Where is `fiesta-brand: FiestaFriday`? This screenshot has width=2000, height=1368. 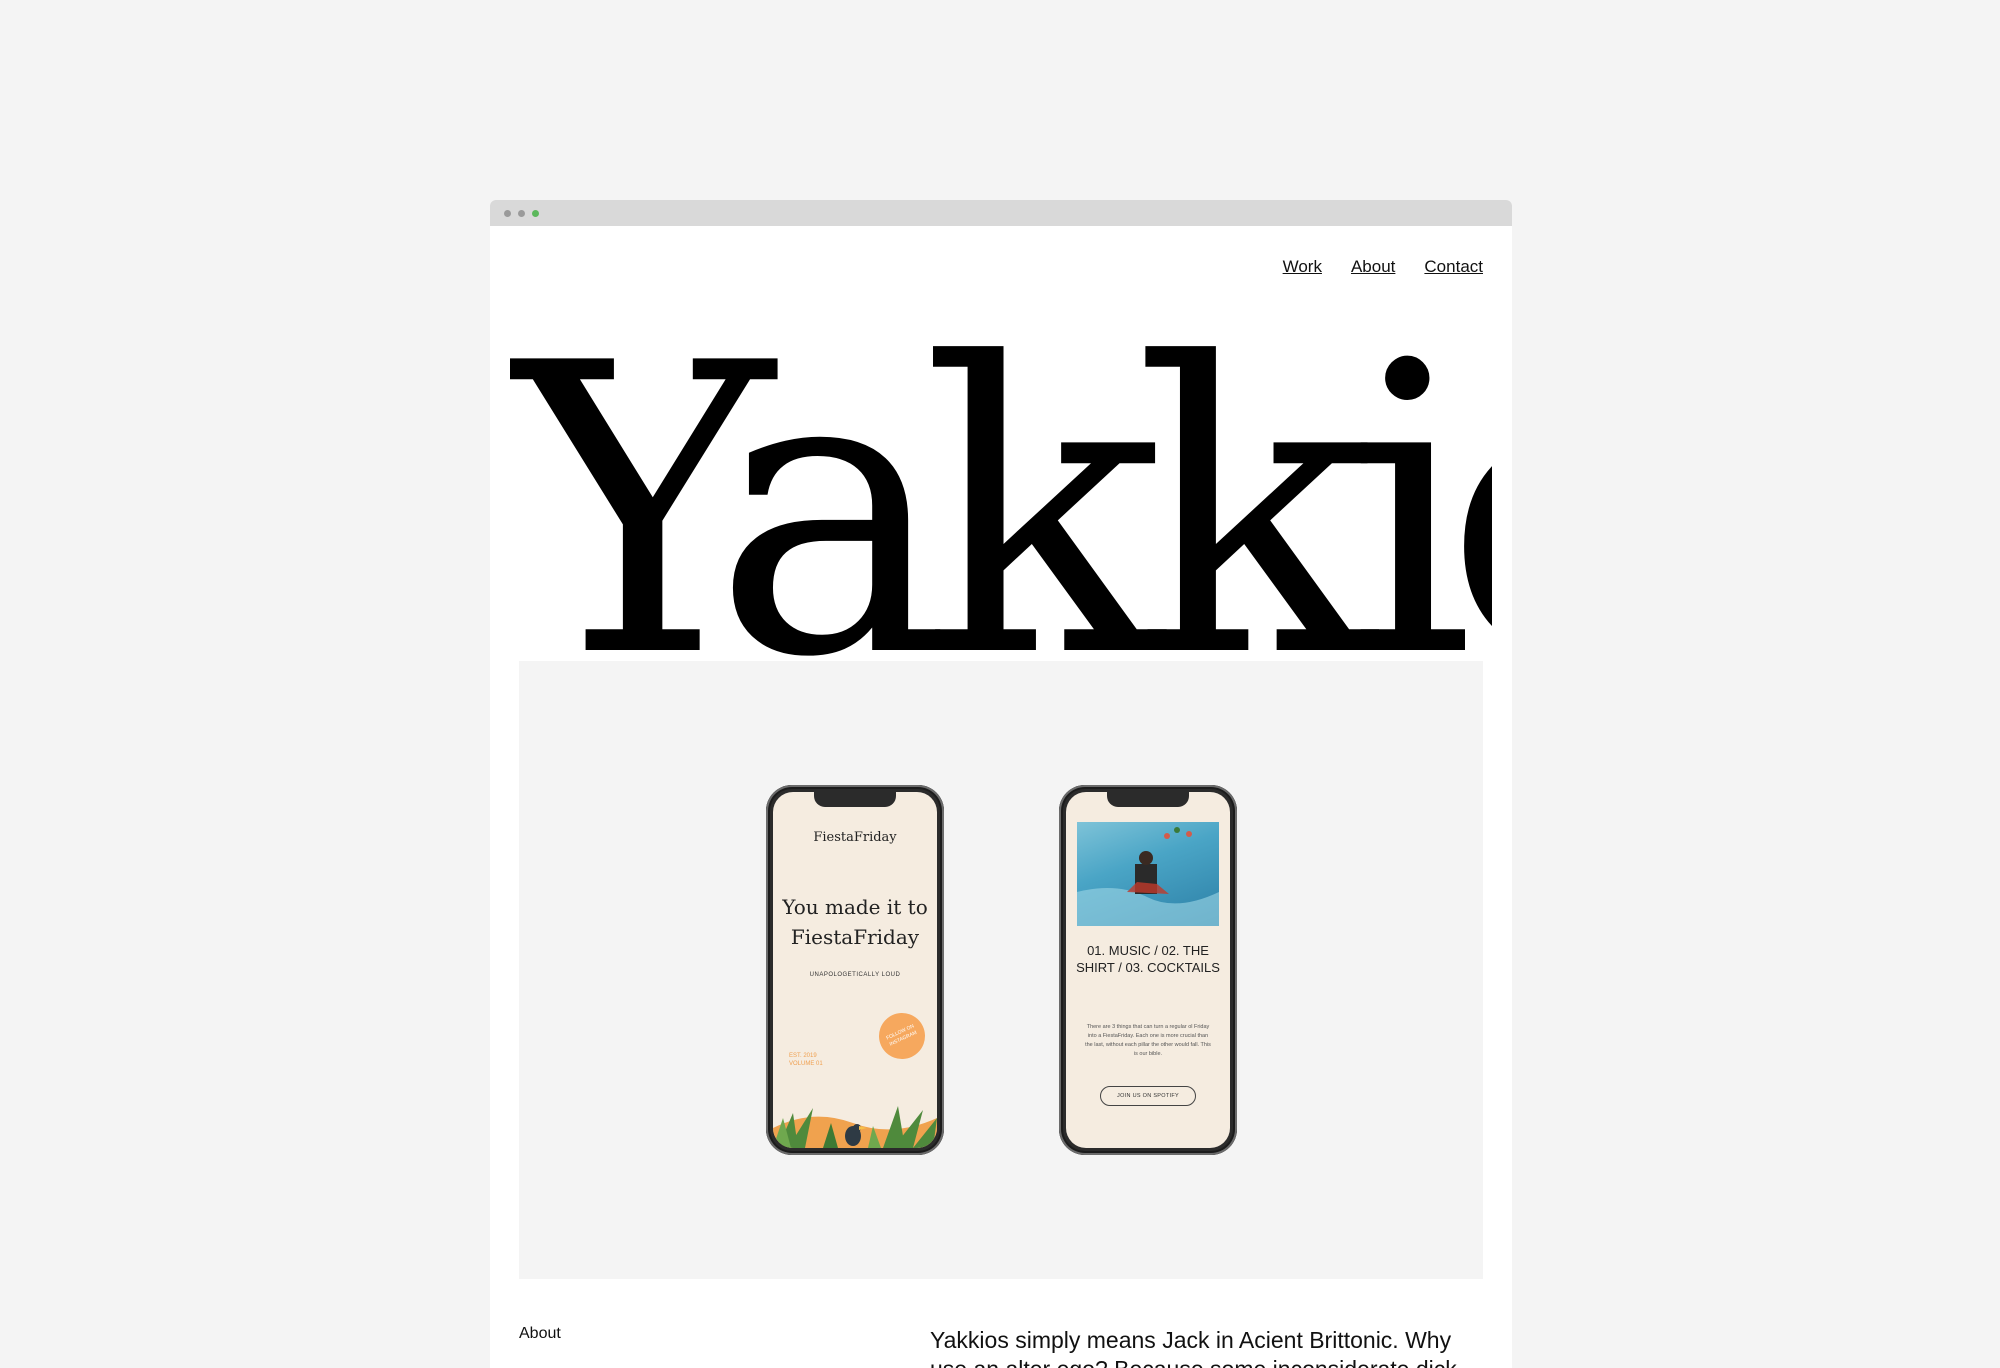 fiesta-brand: FiestaFriday is located at coordinates (855, 837).